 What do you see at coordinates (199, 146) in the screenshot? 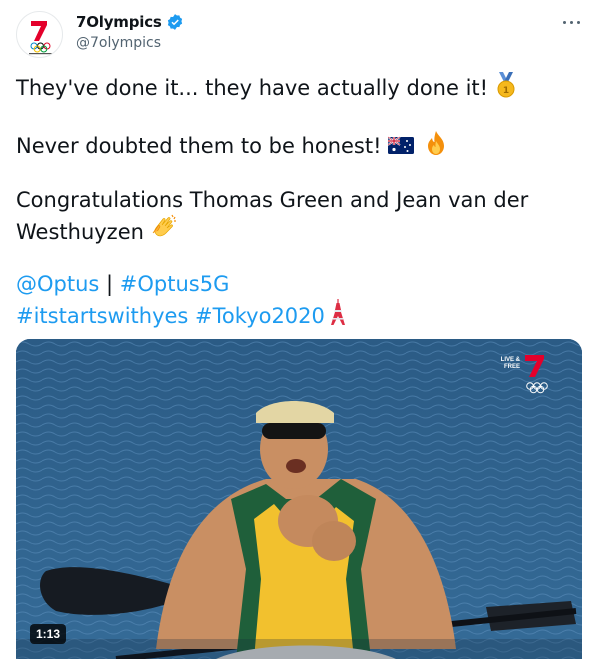
I see `tweet-text: Never doubted them to be honest!` at bounding box center [199, 146].